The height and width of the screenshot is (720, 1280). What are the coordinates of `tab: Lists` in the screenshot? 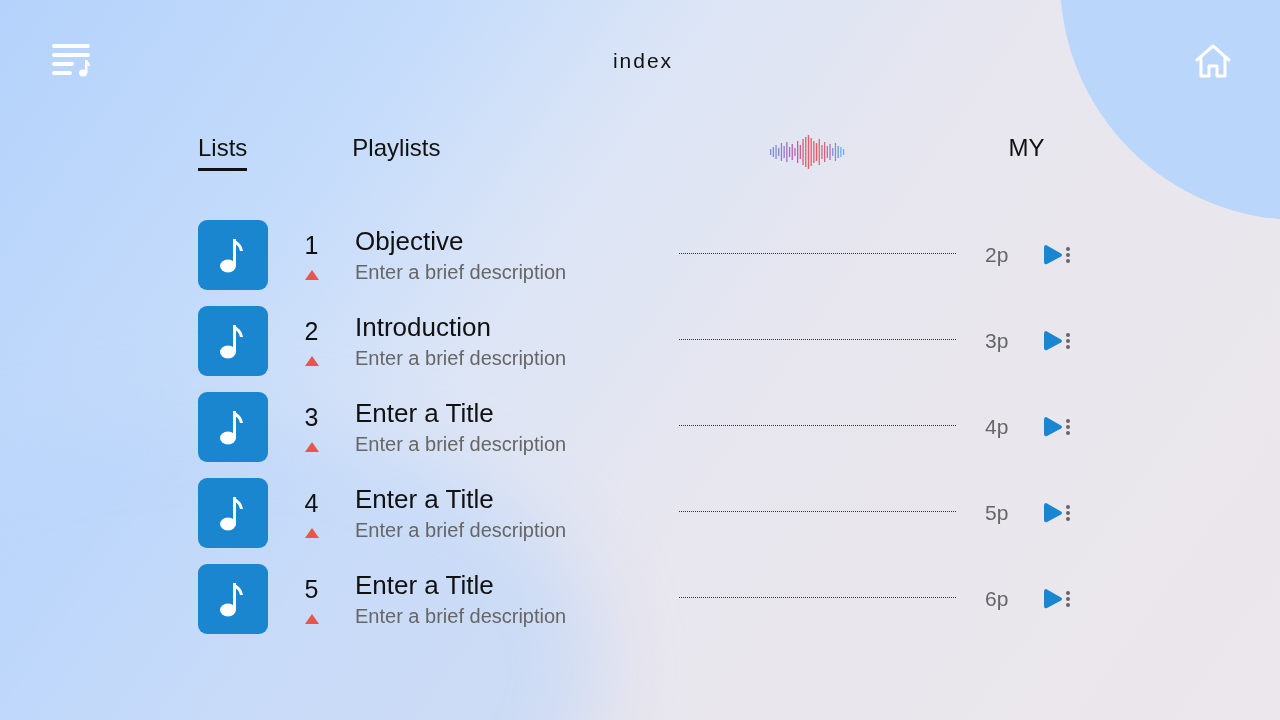 It's located at (223, 152).